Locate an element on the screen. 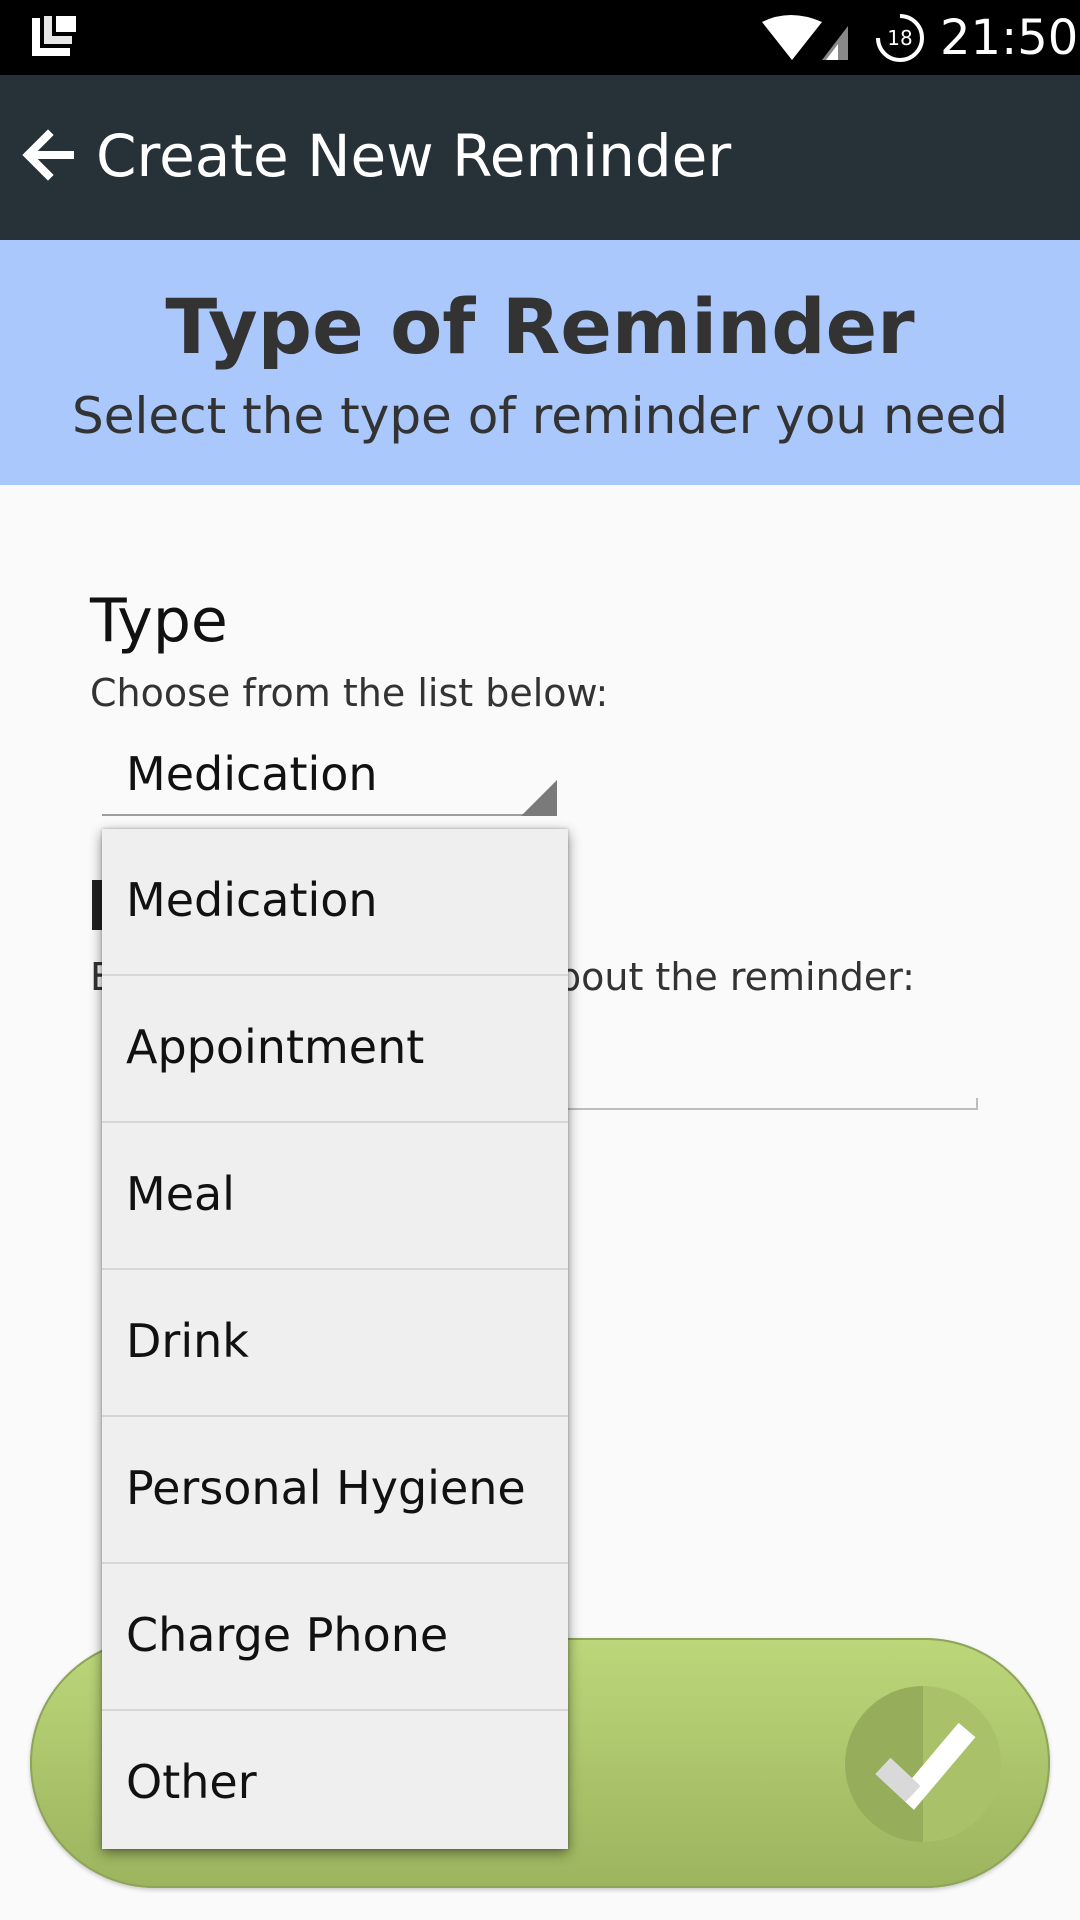  wifi-signal-icon is located at coordinates (805, 37).